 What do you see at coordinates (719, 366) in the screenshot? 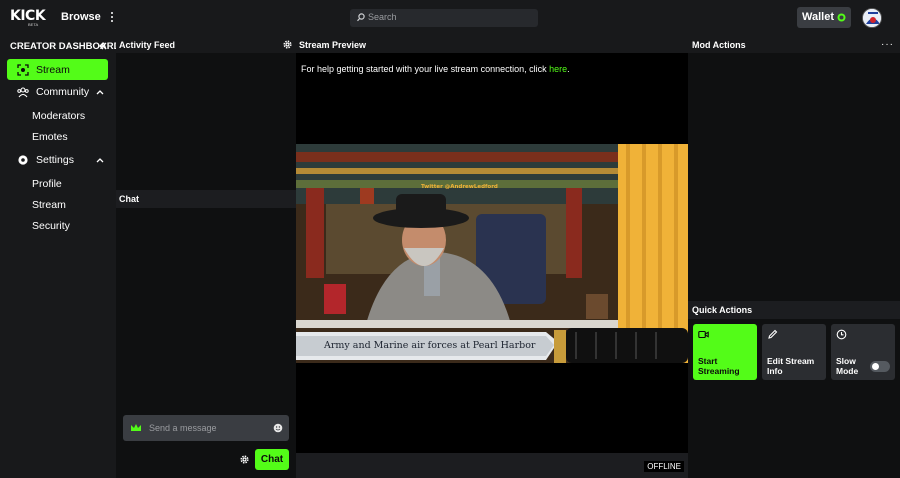
I see `start-streaming-label: Start Streaming` at bounding box center [719, 366].